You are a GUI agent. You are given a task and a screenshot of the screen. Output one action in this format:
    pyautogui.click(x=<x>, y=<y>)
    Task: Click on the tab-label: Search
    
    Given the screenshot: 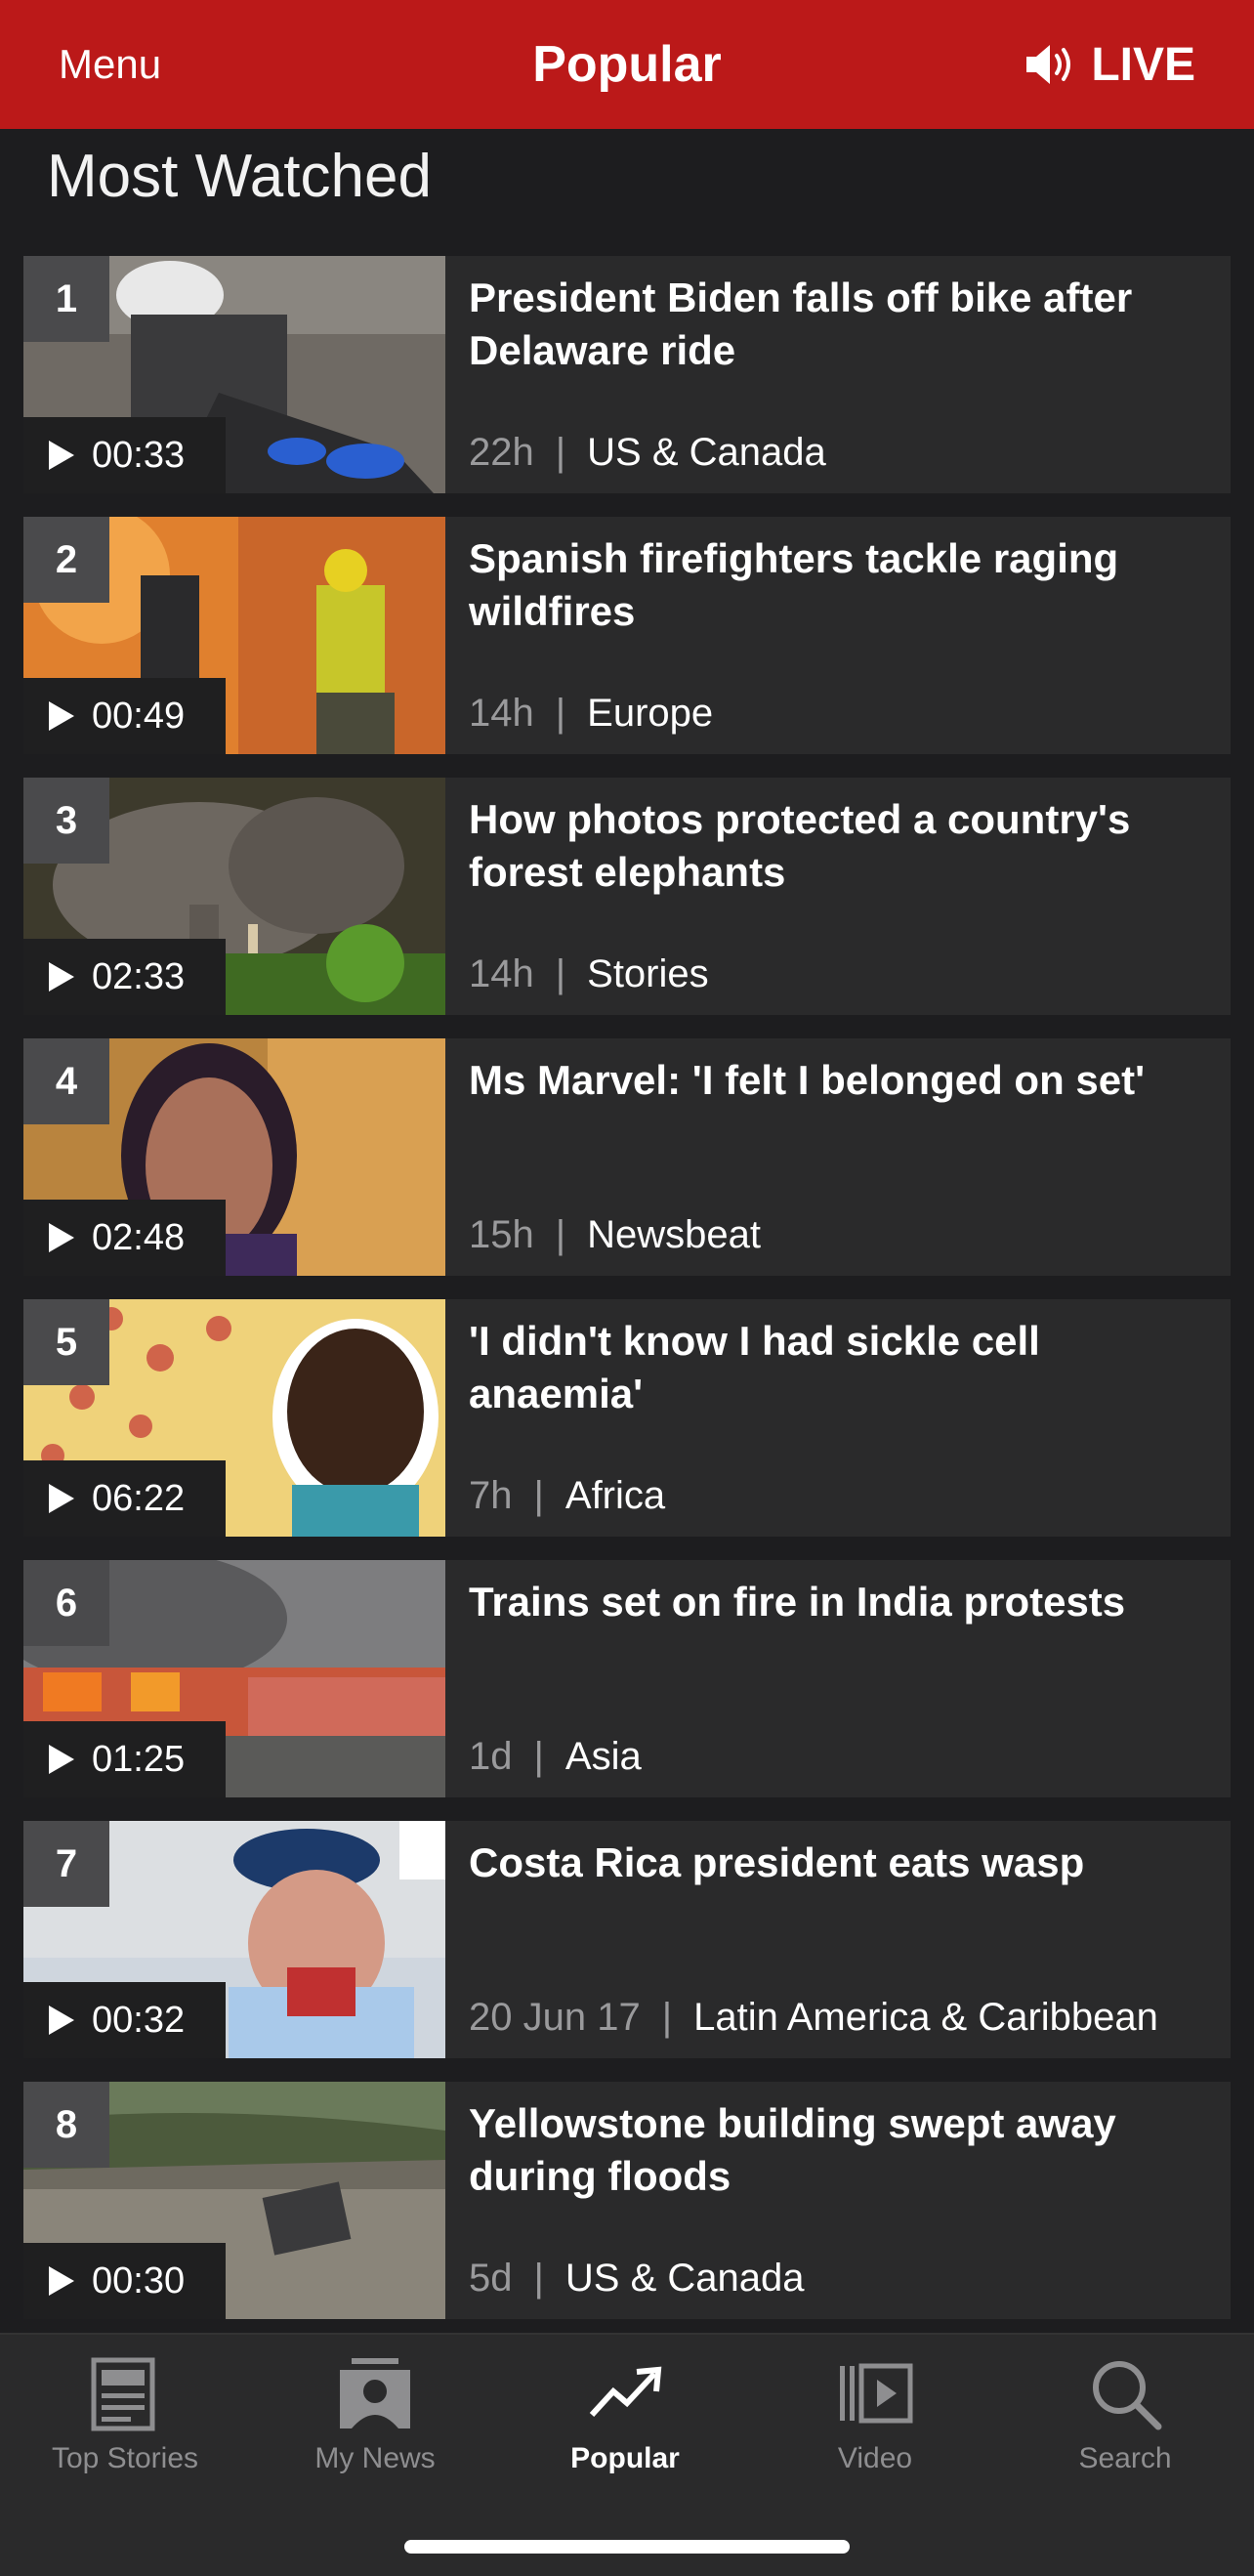 What is the action you would take?
    pyautogui.click(x=1125, y=2458)
    